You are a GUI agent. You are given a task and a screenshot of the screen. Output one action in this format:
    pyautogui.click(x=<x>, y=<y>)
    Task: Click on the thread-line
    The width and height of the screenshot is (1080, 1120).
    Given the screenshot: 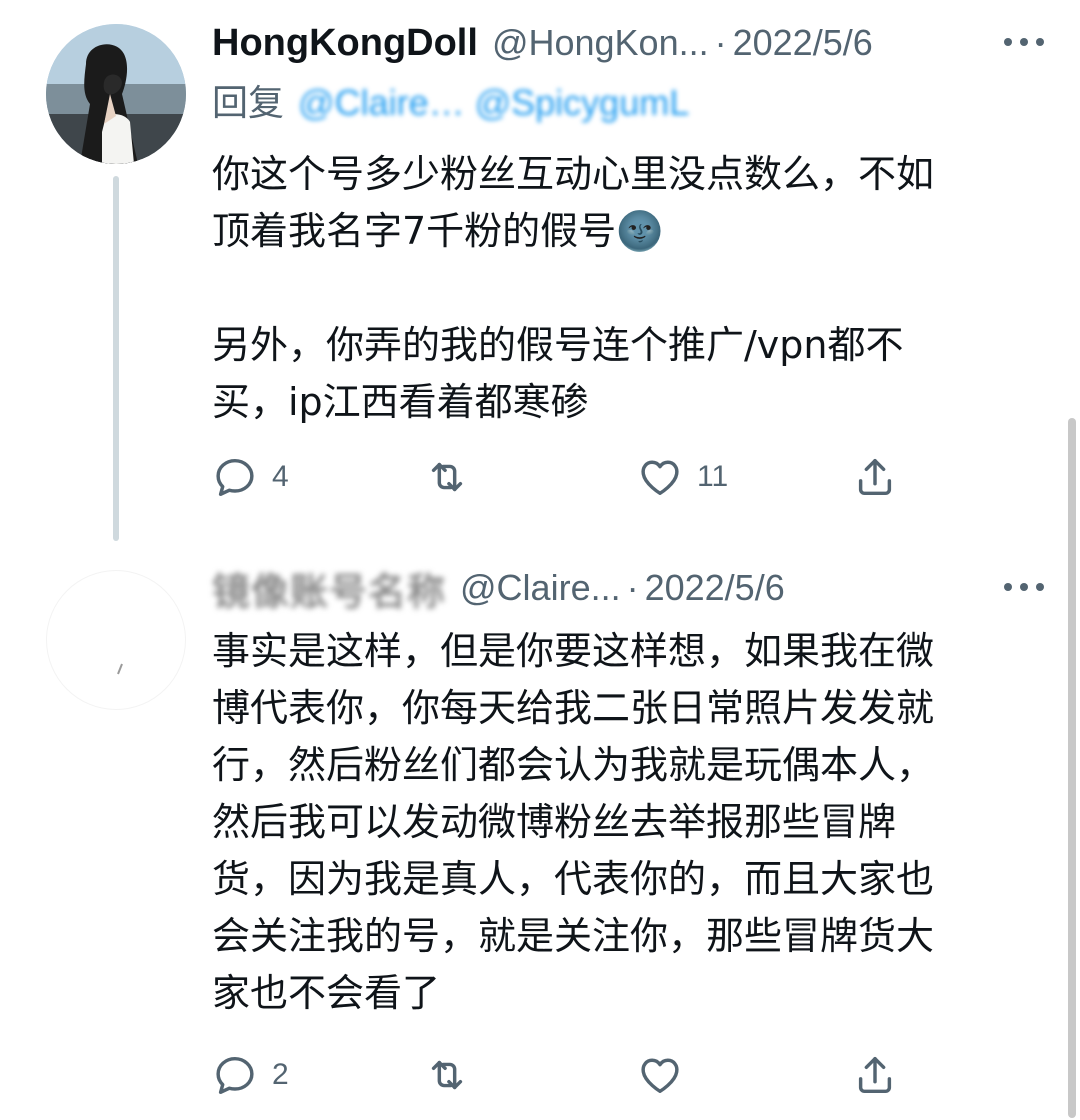 What is the action you would take?
    pyautogui.click(x=116, y=358)
    